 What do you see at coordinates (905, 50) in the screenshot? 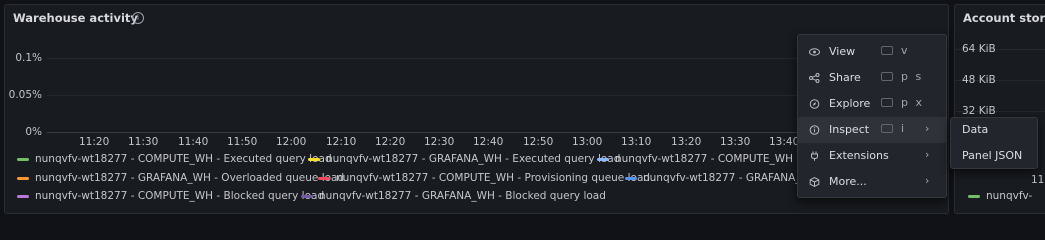
I see `menu-shortcut: v` at bounding box center [905, 50].